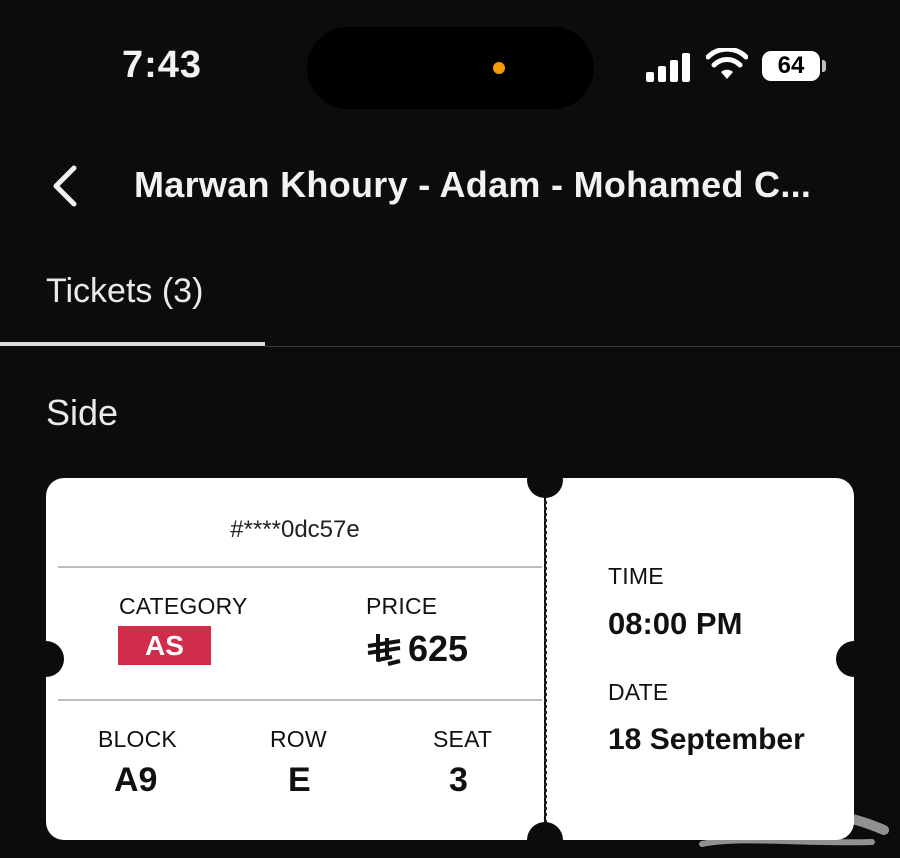 The height and width of the screenshot is (858, 900). What do you see at coordinates (82, 412) in the screenshot?
I see `section-label: Side` at bounding box center [82, 412].